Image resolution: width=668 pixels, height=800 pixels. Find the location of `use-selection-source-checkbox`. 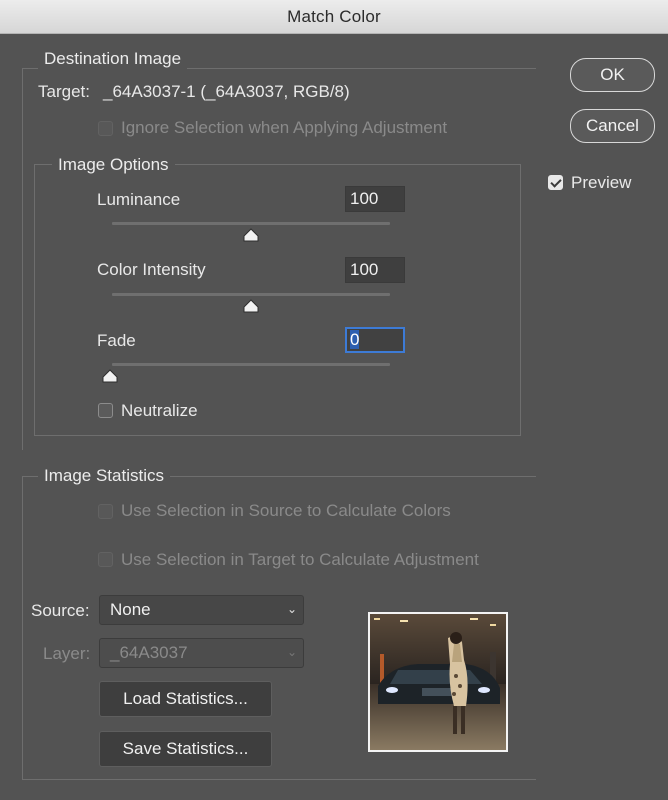

use-selection-source-checkbox is located at coordinates (105, 511).